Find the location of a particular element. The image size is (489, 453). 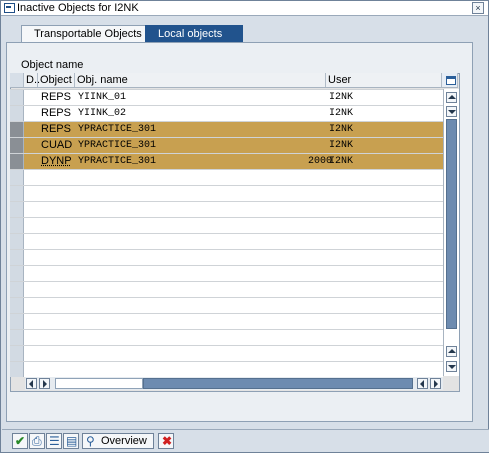

checkmark-icon: ✔ is located at coordinates (20, 441).